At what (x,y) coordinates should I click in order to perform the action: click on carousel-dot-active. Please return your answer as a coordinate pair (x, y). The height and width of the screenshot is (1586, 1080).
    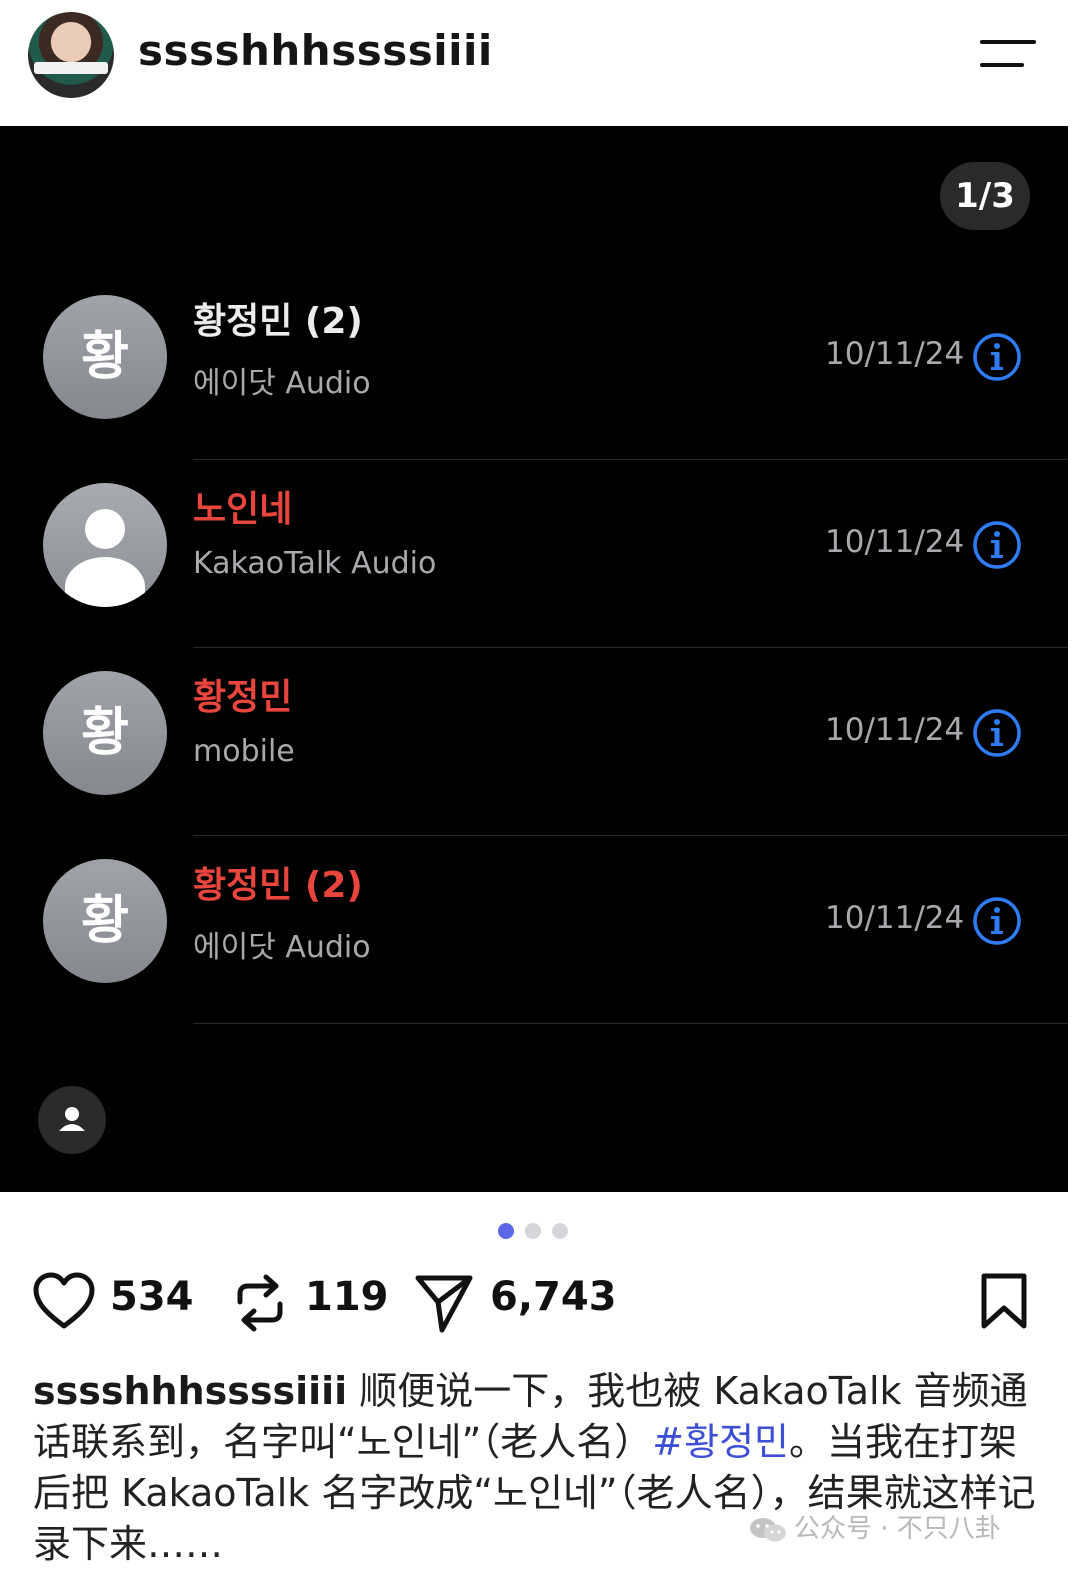
    Looking at the image, I should click on (506, 1231).